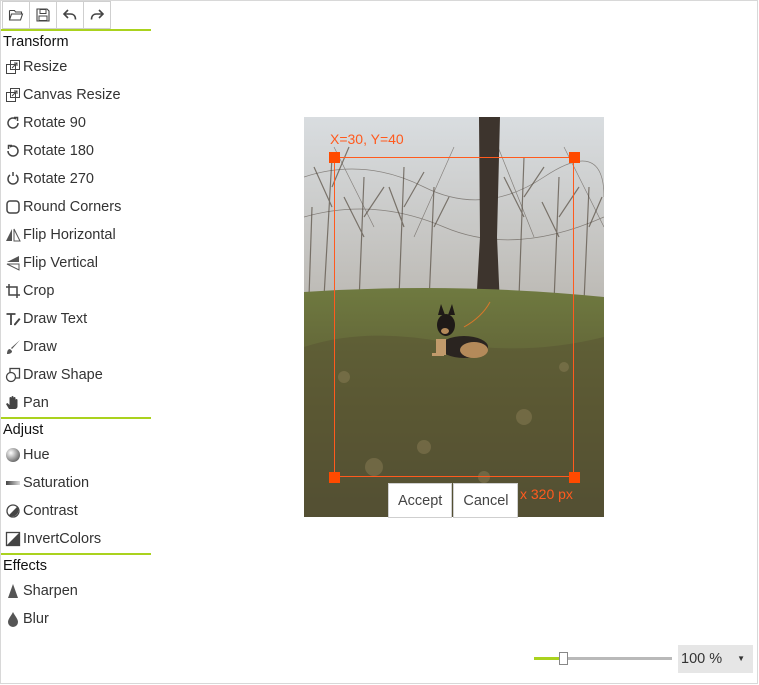 Image resolution: width=759 pixels, height=685 pixels. I want to click on sidebar-item-label: Rotate 270, so click(58, 179).